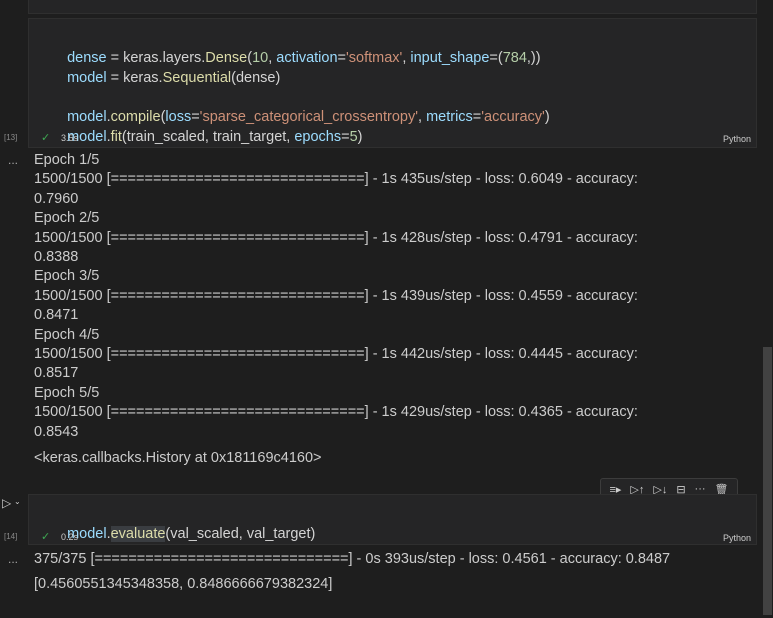 The width and height of the screenshot is (773, 618). Describe the element at coordinates (767, 481) in the screenshot. I see `vertical-scrollbar` at that location.